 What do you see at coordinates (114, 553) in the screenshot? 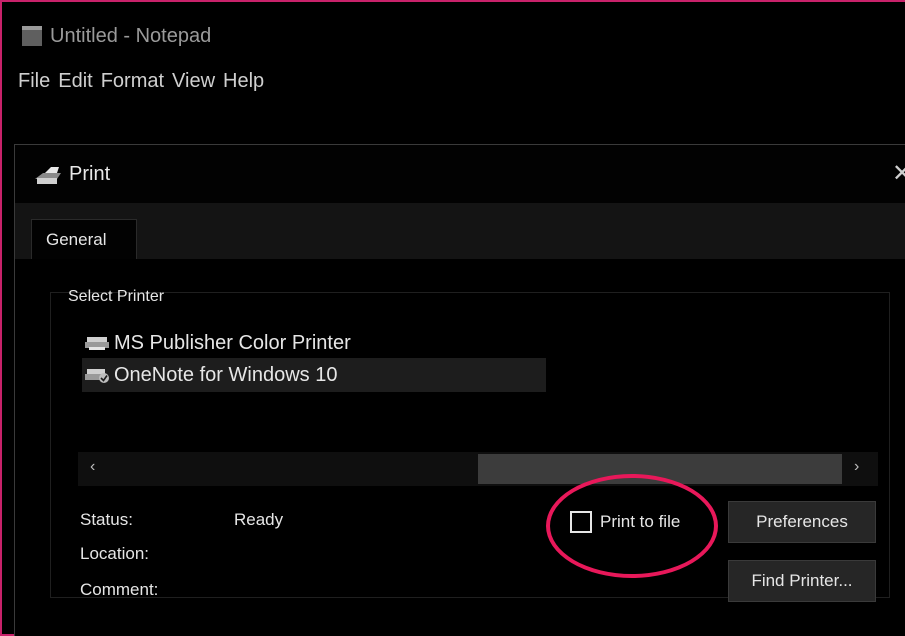
I see `location-label: Location:` at bounding box center [114, 553].